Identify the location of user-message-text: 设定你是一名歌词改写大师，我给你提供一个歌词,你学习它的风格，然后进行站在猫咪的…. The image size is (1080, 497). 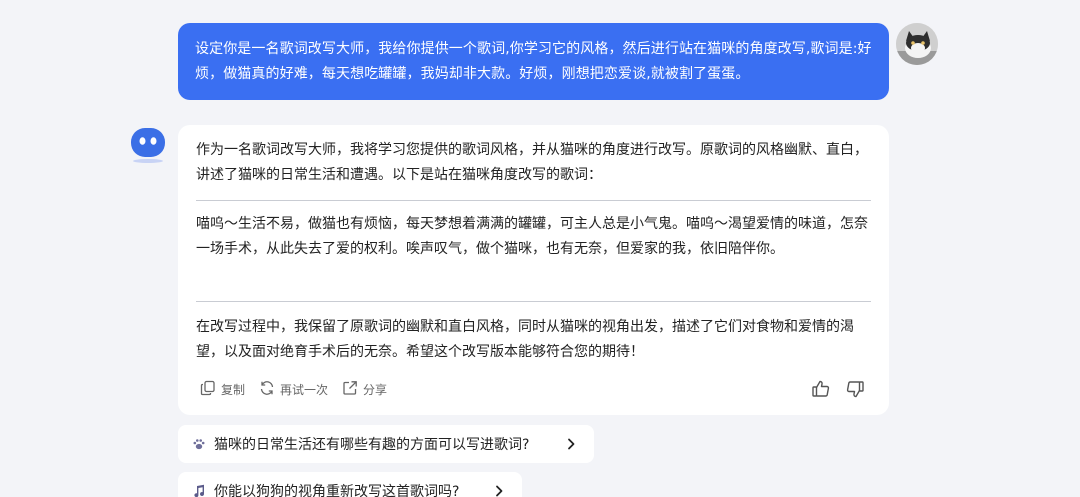
(533, 61).